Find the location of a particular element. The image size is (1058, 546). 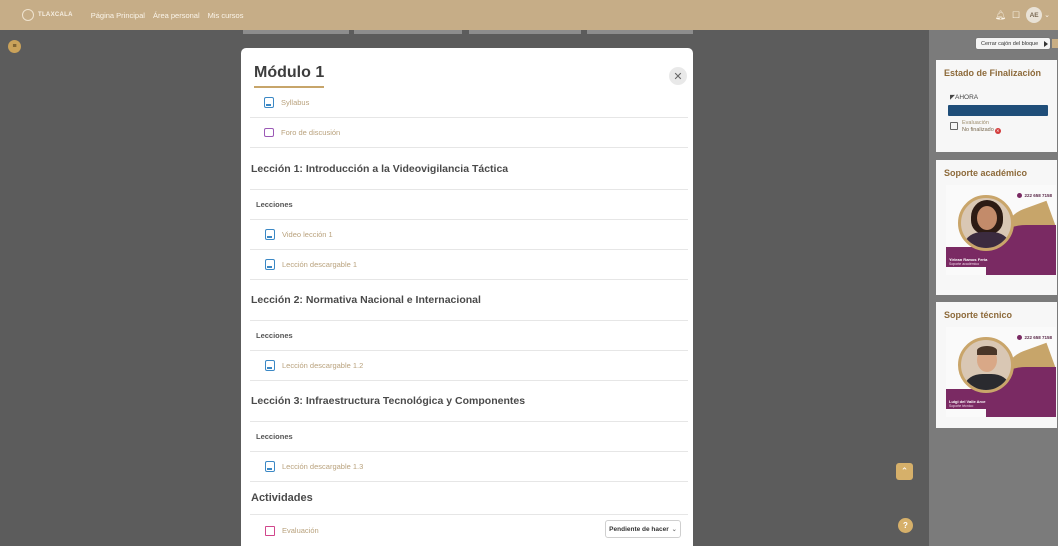

evaluation-link: Evaluación is located at coordinates (292, 530).